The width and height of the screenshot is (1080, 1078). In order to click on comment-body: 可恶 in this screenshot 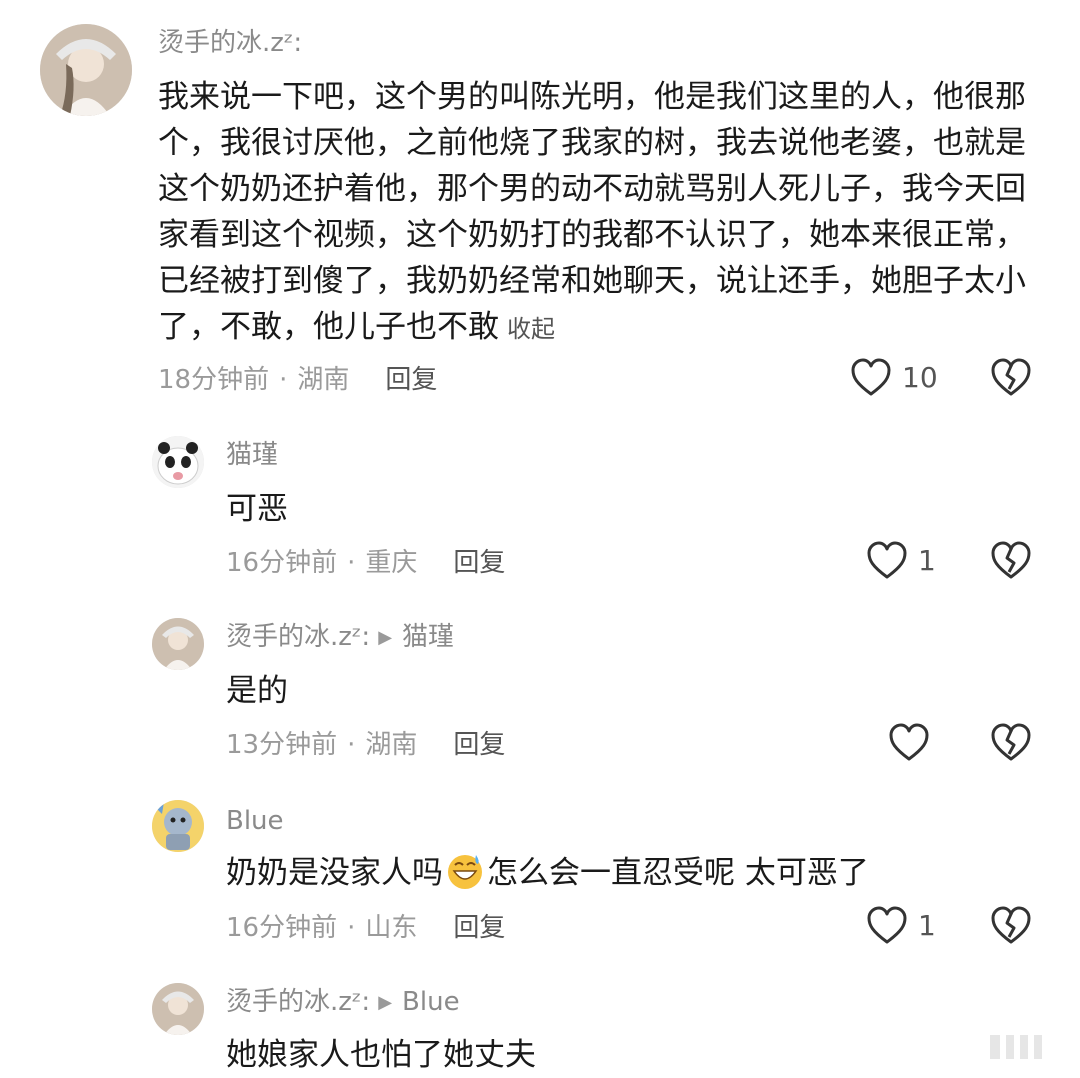, I will do `click(257, 509)`.